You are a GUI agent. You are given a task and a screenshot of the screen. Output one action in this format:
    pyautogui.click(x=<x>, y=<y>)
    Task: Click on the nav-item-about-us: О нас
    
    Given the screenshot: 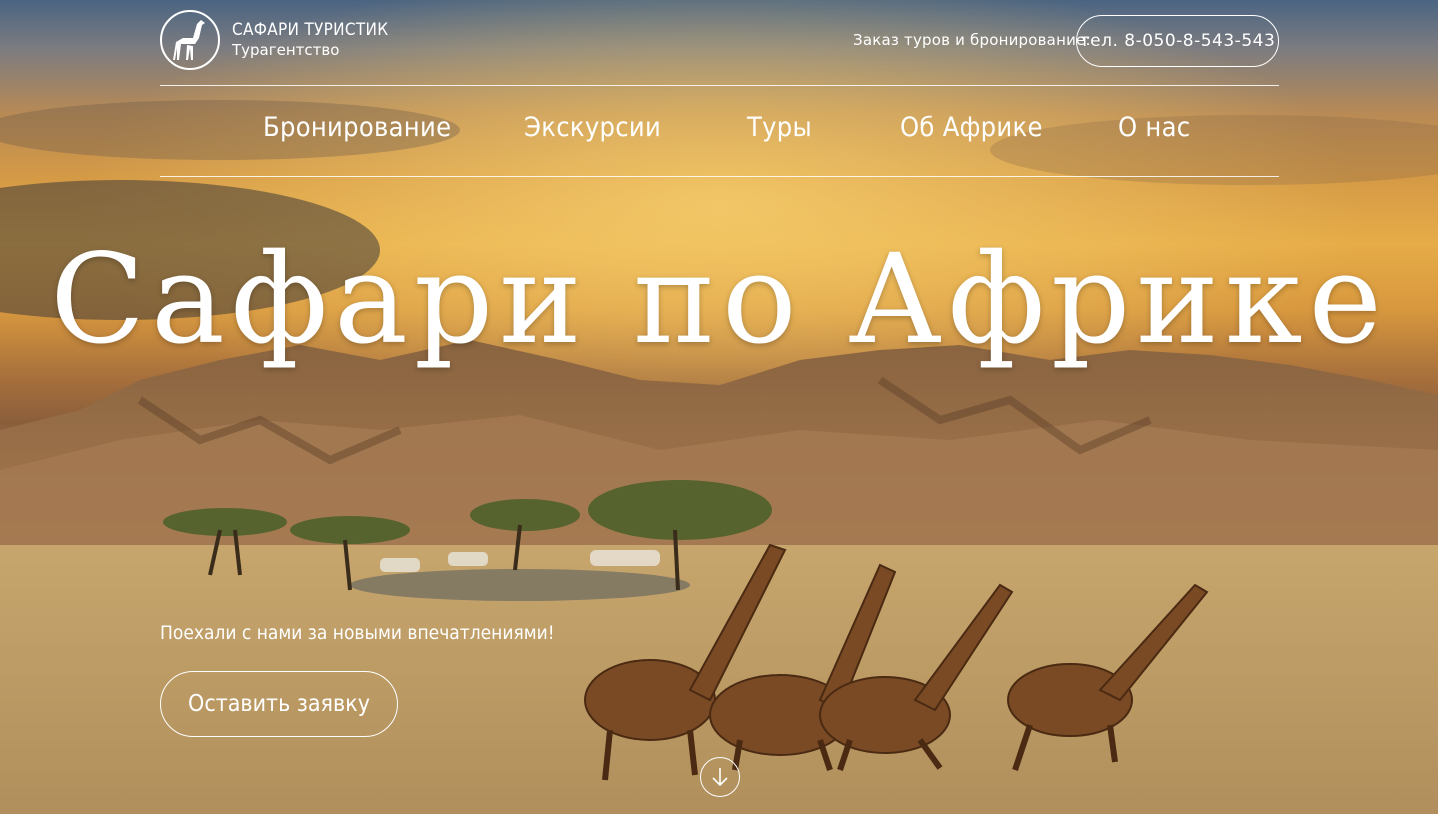 What is the action you would take?
    pyautogui.click(x=1154, y=127)
    